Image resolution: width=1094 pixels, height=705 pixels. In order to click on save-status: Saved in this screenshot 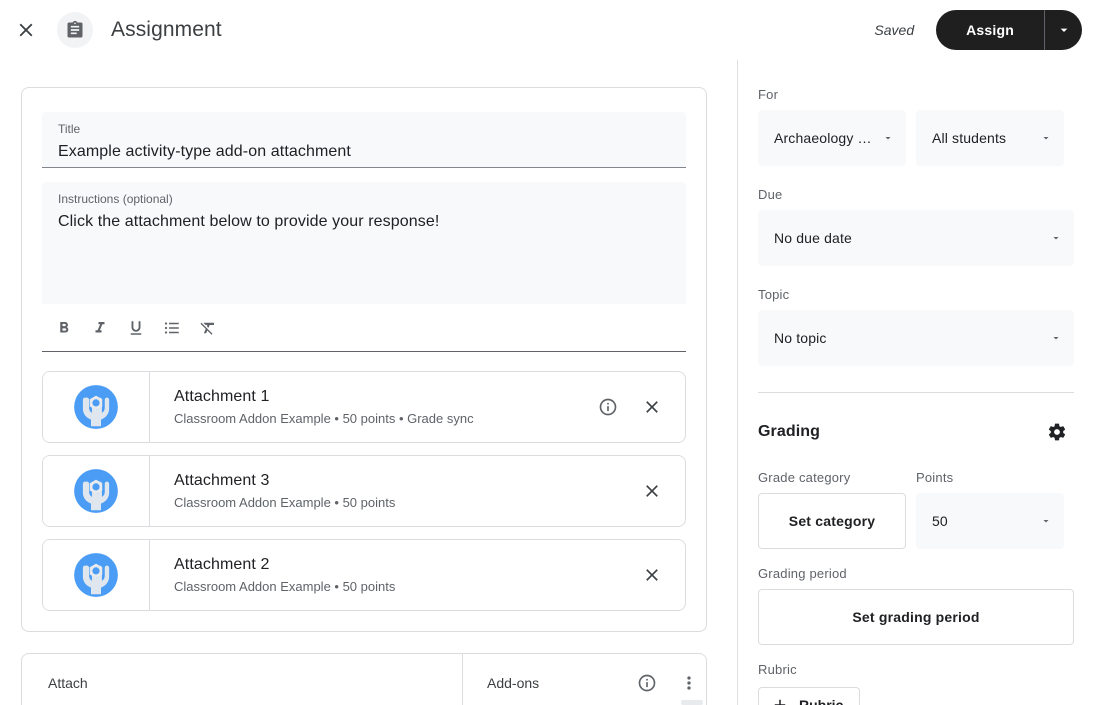, I will do `click(894, 30)`.